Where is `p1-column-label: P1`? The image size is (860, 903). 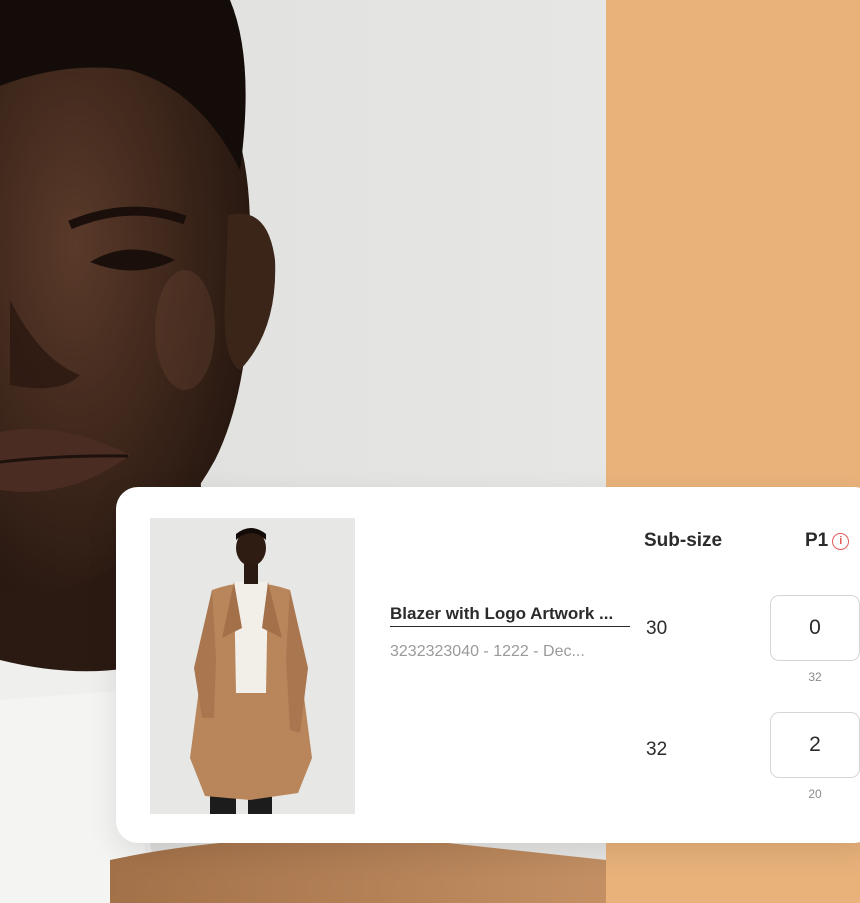 p1-column-label: P1 is located at coordinates (817, 540).